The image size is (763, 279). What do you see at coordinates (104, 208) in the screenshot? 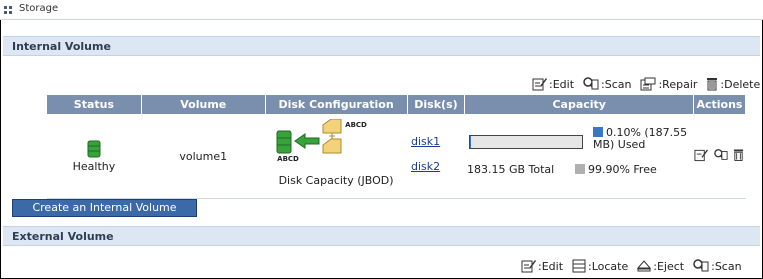
I see `create-internal-volume-button: Create an Internal Volume` at bounding box center [104, 208].